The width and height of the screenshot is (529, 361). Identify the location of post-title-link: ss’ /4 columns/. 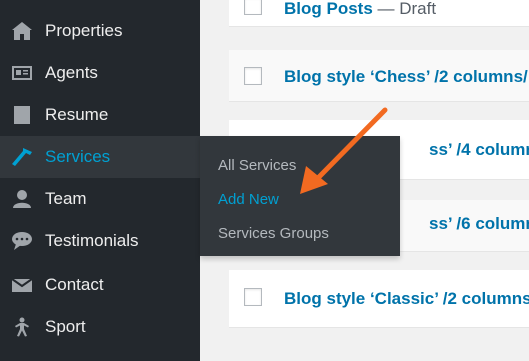
(479, 150).